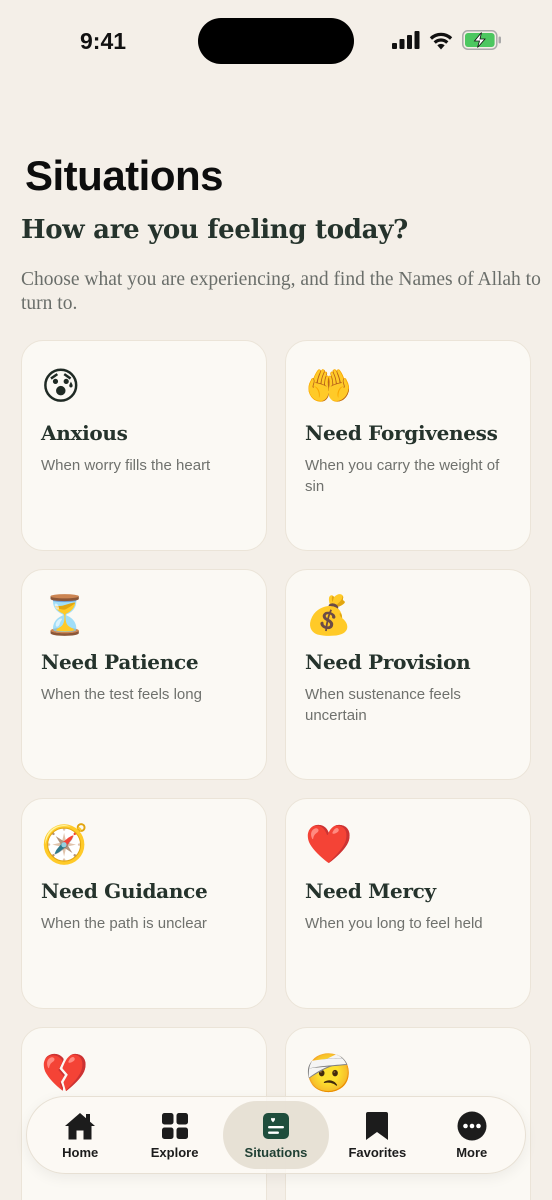 This screenshot has height=1200, width=552. I want to click on bandaged-face-icon: 🤕, so click(329, 1073).